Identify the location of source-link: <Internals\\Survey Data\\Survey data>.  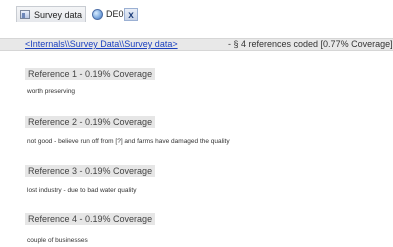
(101, 44).